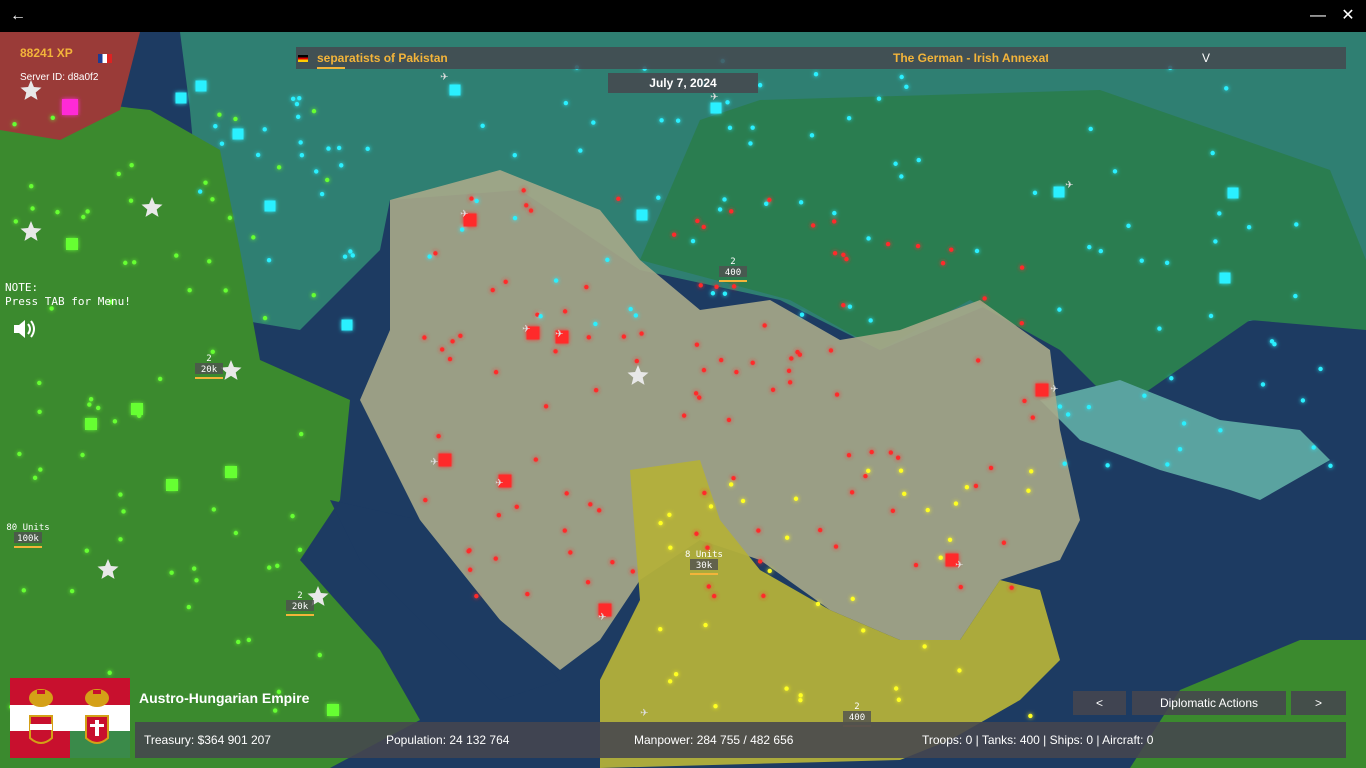 The width and height of the screenshot is (1366, 768). I want to click on close-icon: ✕, so click(1348, 16).